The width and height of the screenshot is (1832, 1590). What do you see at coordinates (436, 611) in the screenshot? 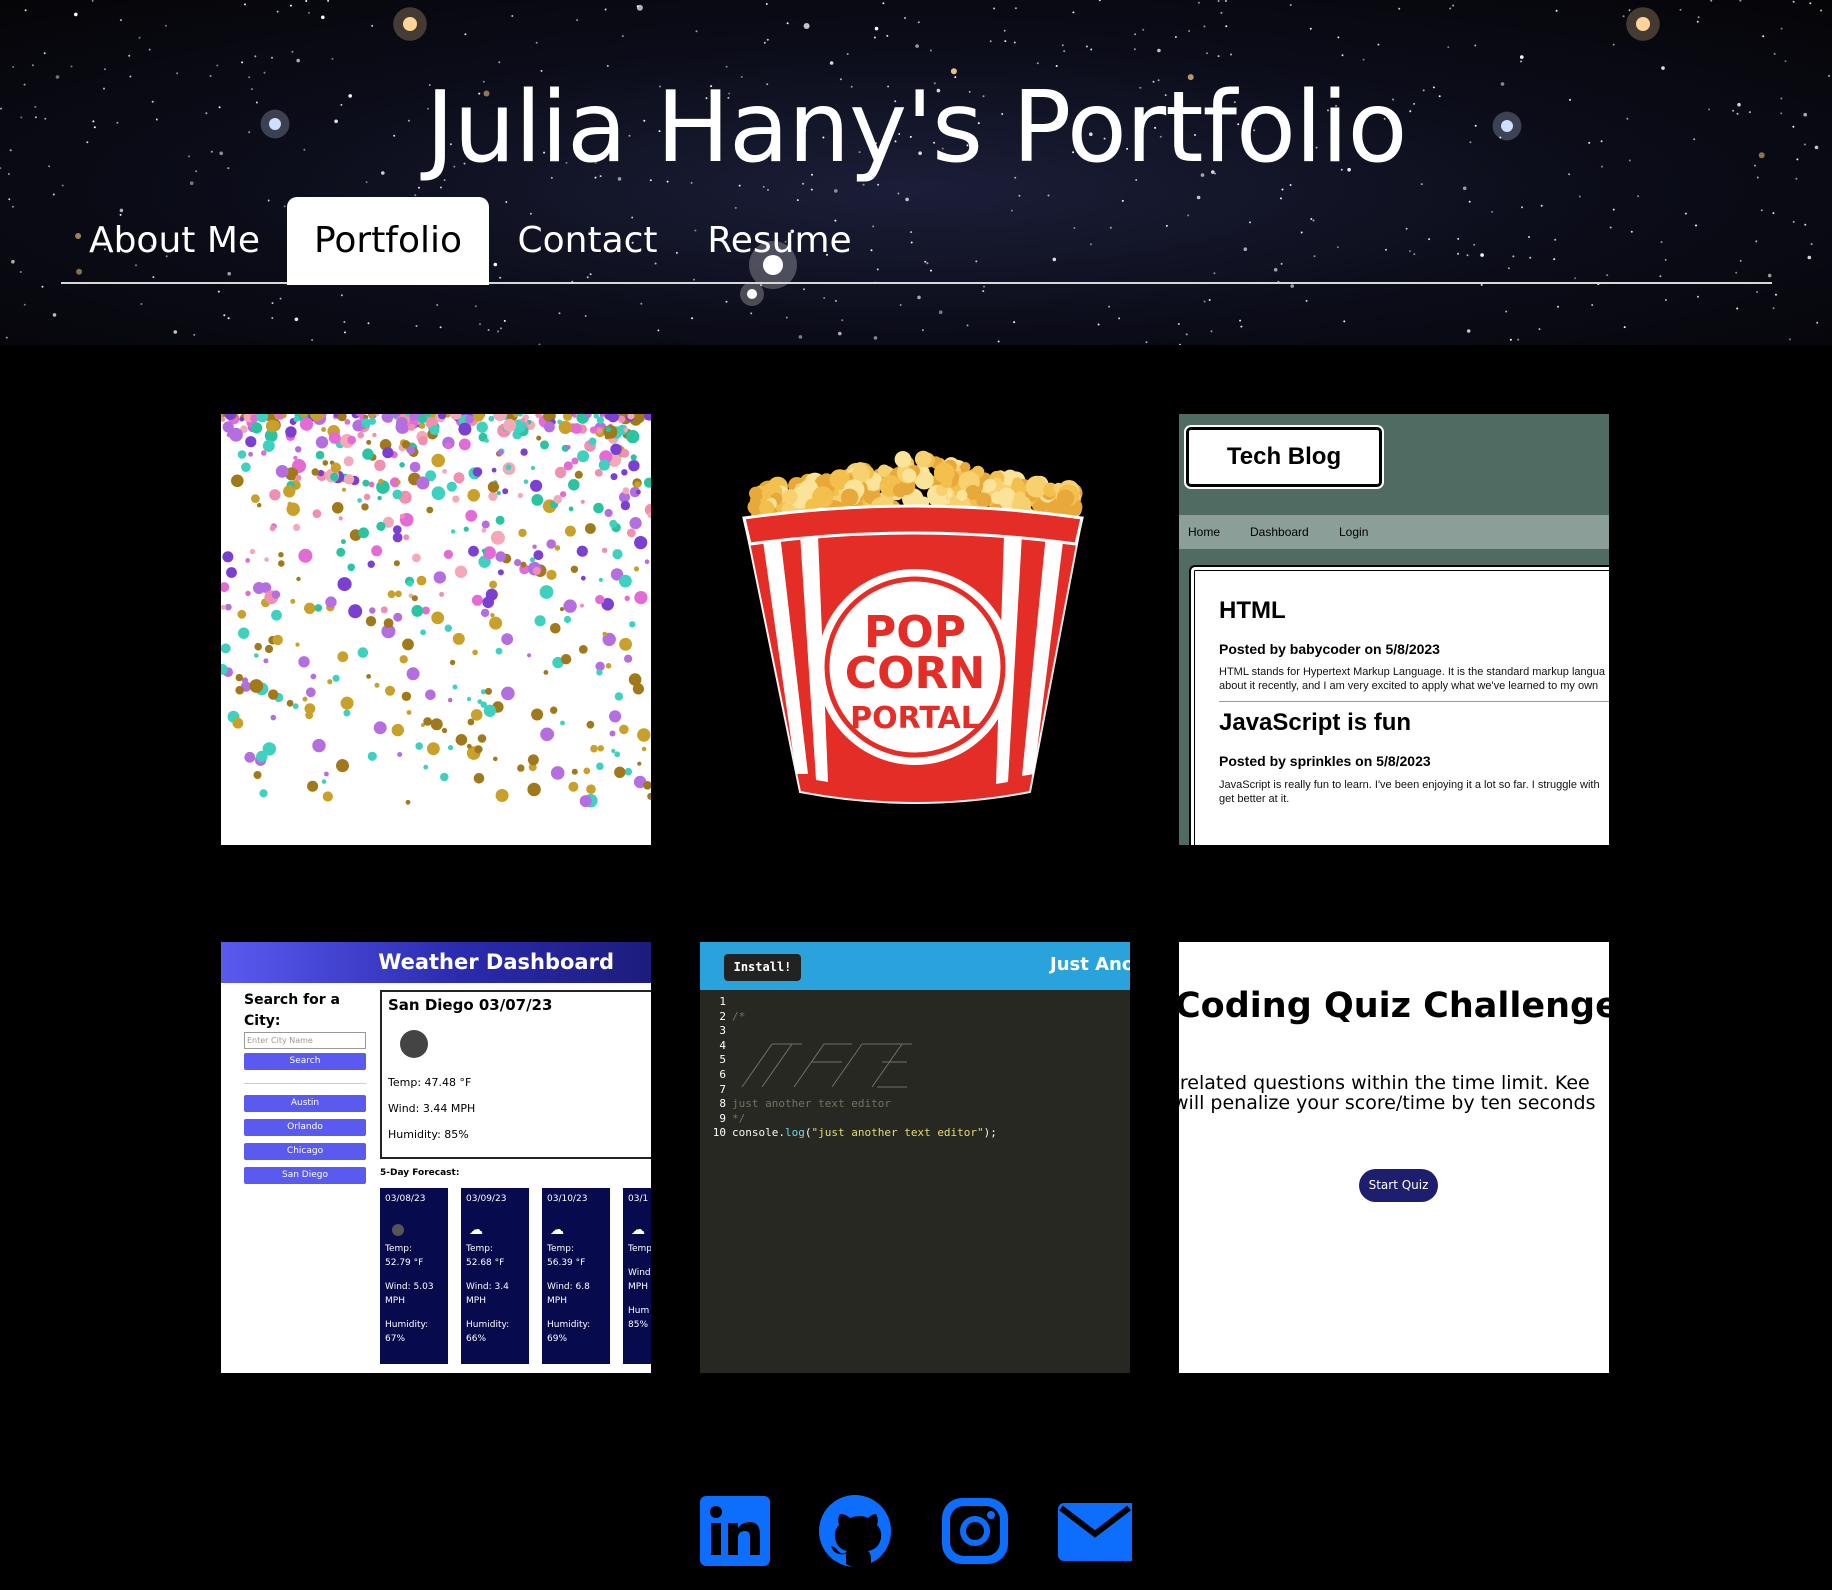
I see `confetti-image` at bounding box center [436, 611].